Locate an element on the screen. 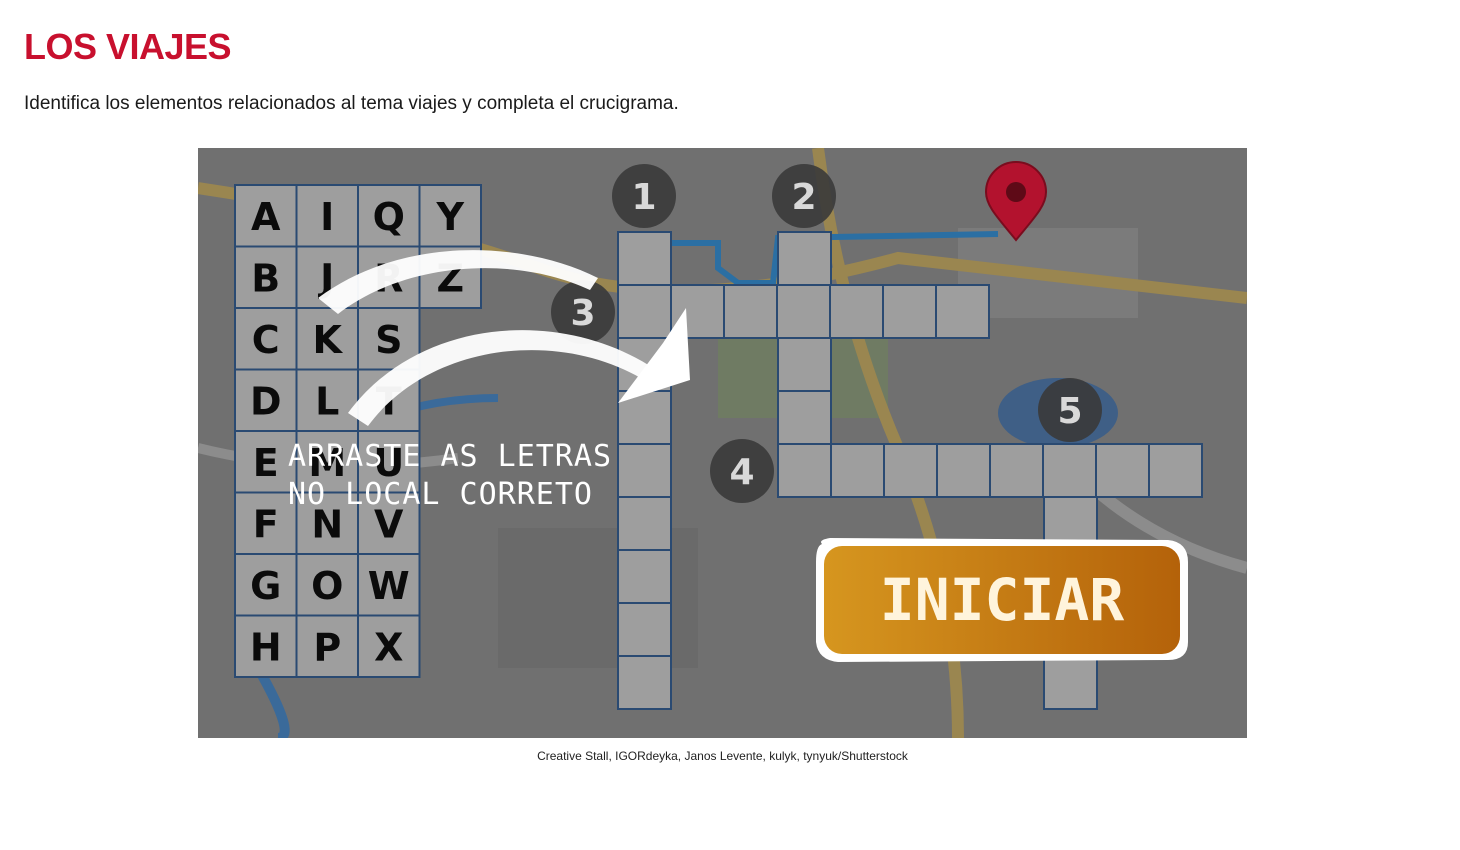 The image size is (1460, 850). letter-tile: C is located at coordinates (266, 339).